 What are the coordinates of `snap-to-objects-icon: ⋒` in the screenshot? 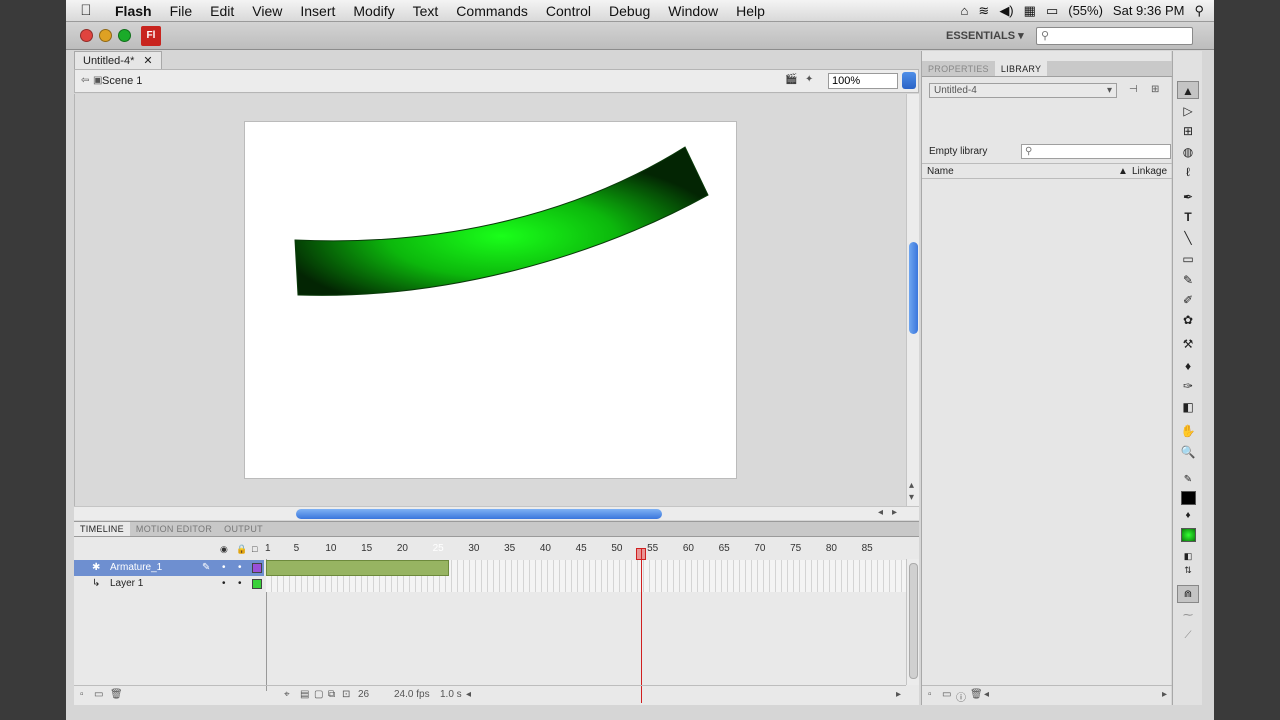 It's located at (1188, 594).